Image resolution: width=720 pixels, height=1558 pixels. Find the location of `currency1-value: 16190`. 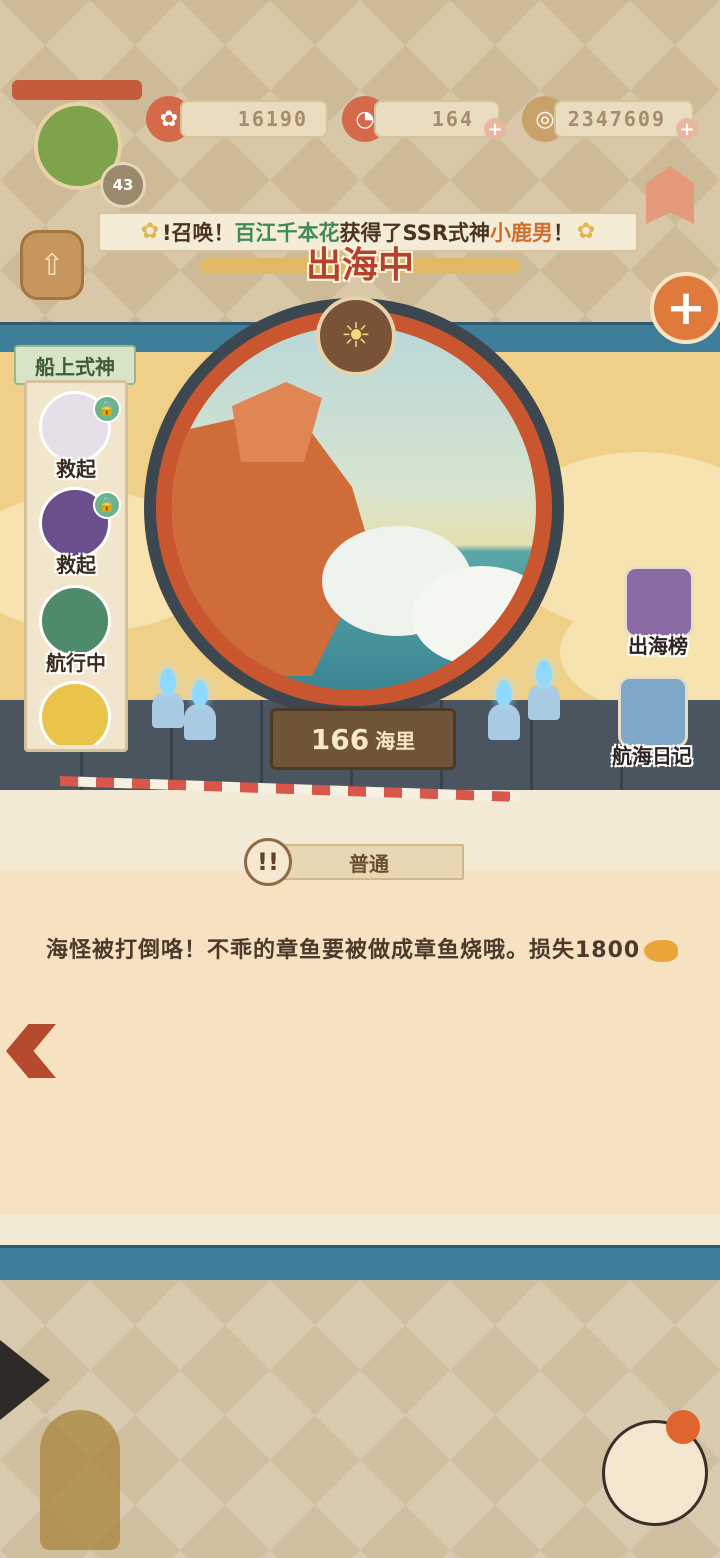

currency1-value: 16190 is located at coordinates (254, 119).